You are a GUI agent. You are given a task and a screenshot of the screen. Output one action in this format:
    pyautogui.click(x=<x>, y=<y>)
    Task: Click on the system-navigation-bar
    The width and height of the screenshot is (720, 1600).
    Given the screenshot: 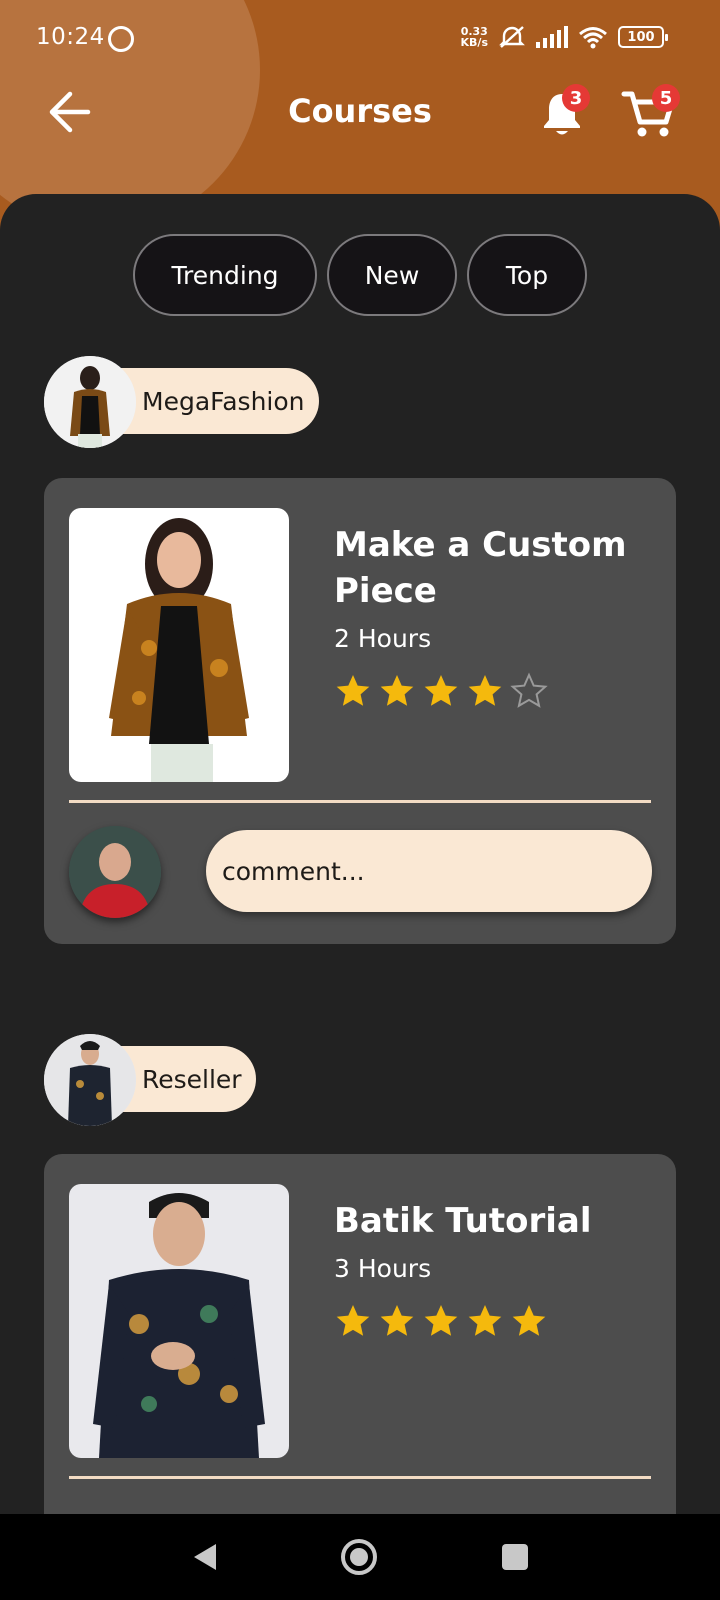 What is the action you would take?
    pyautogui.click(x=360, y=1557)
    